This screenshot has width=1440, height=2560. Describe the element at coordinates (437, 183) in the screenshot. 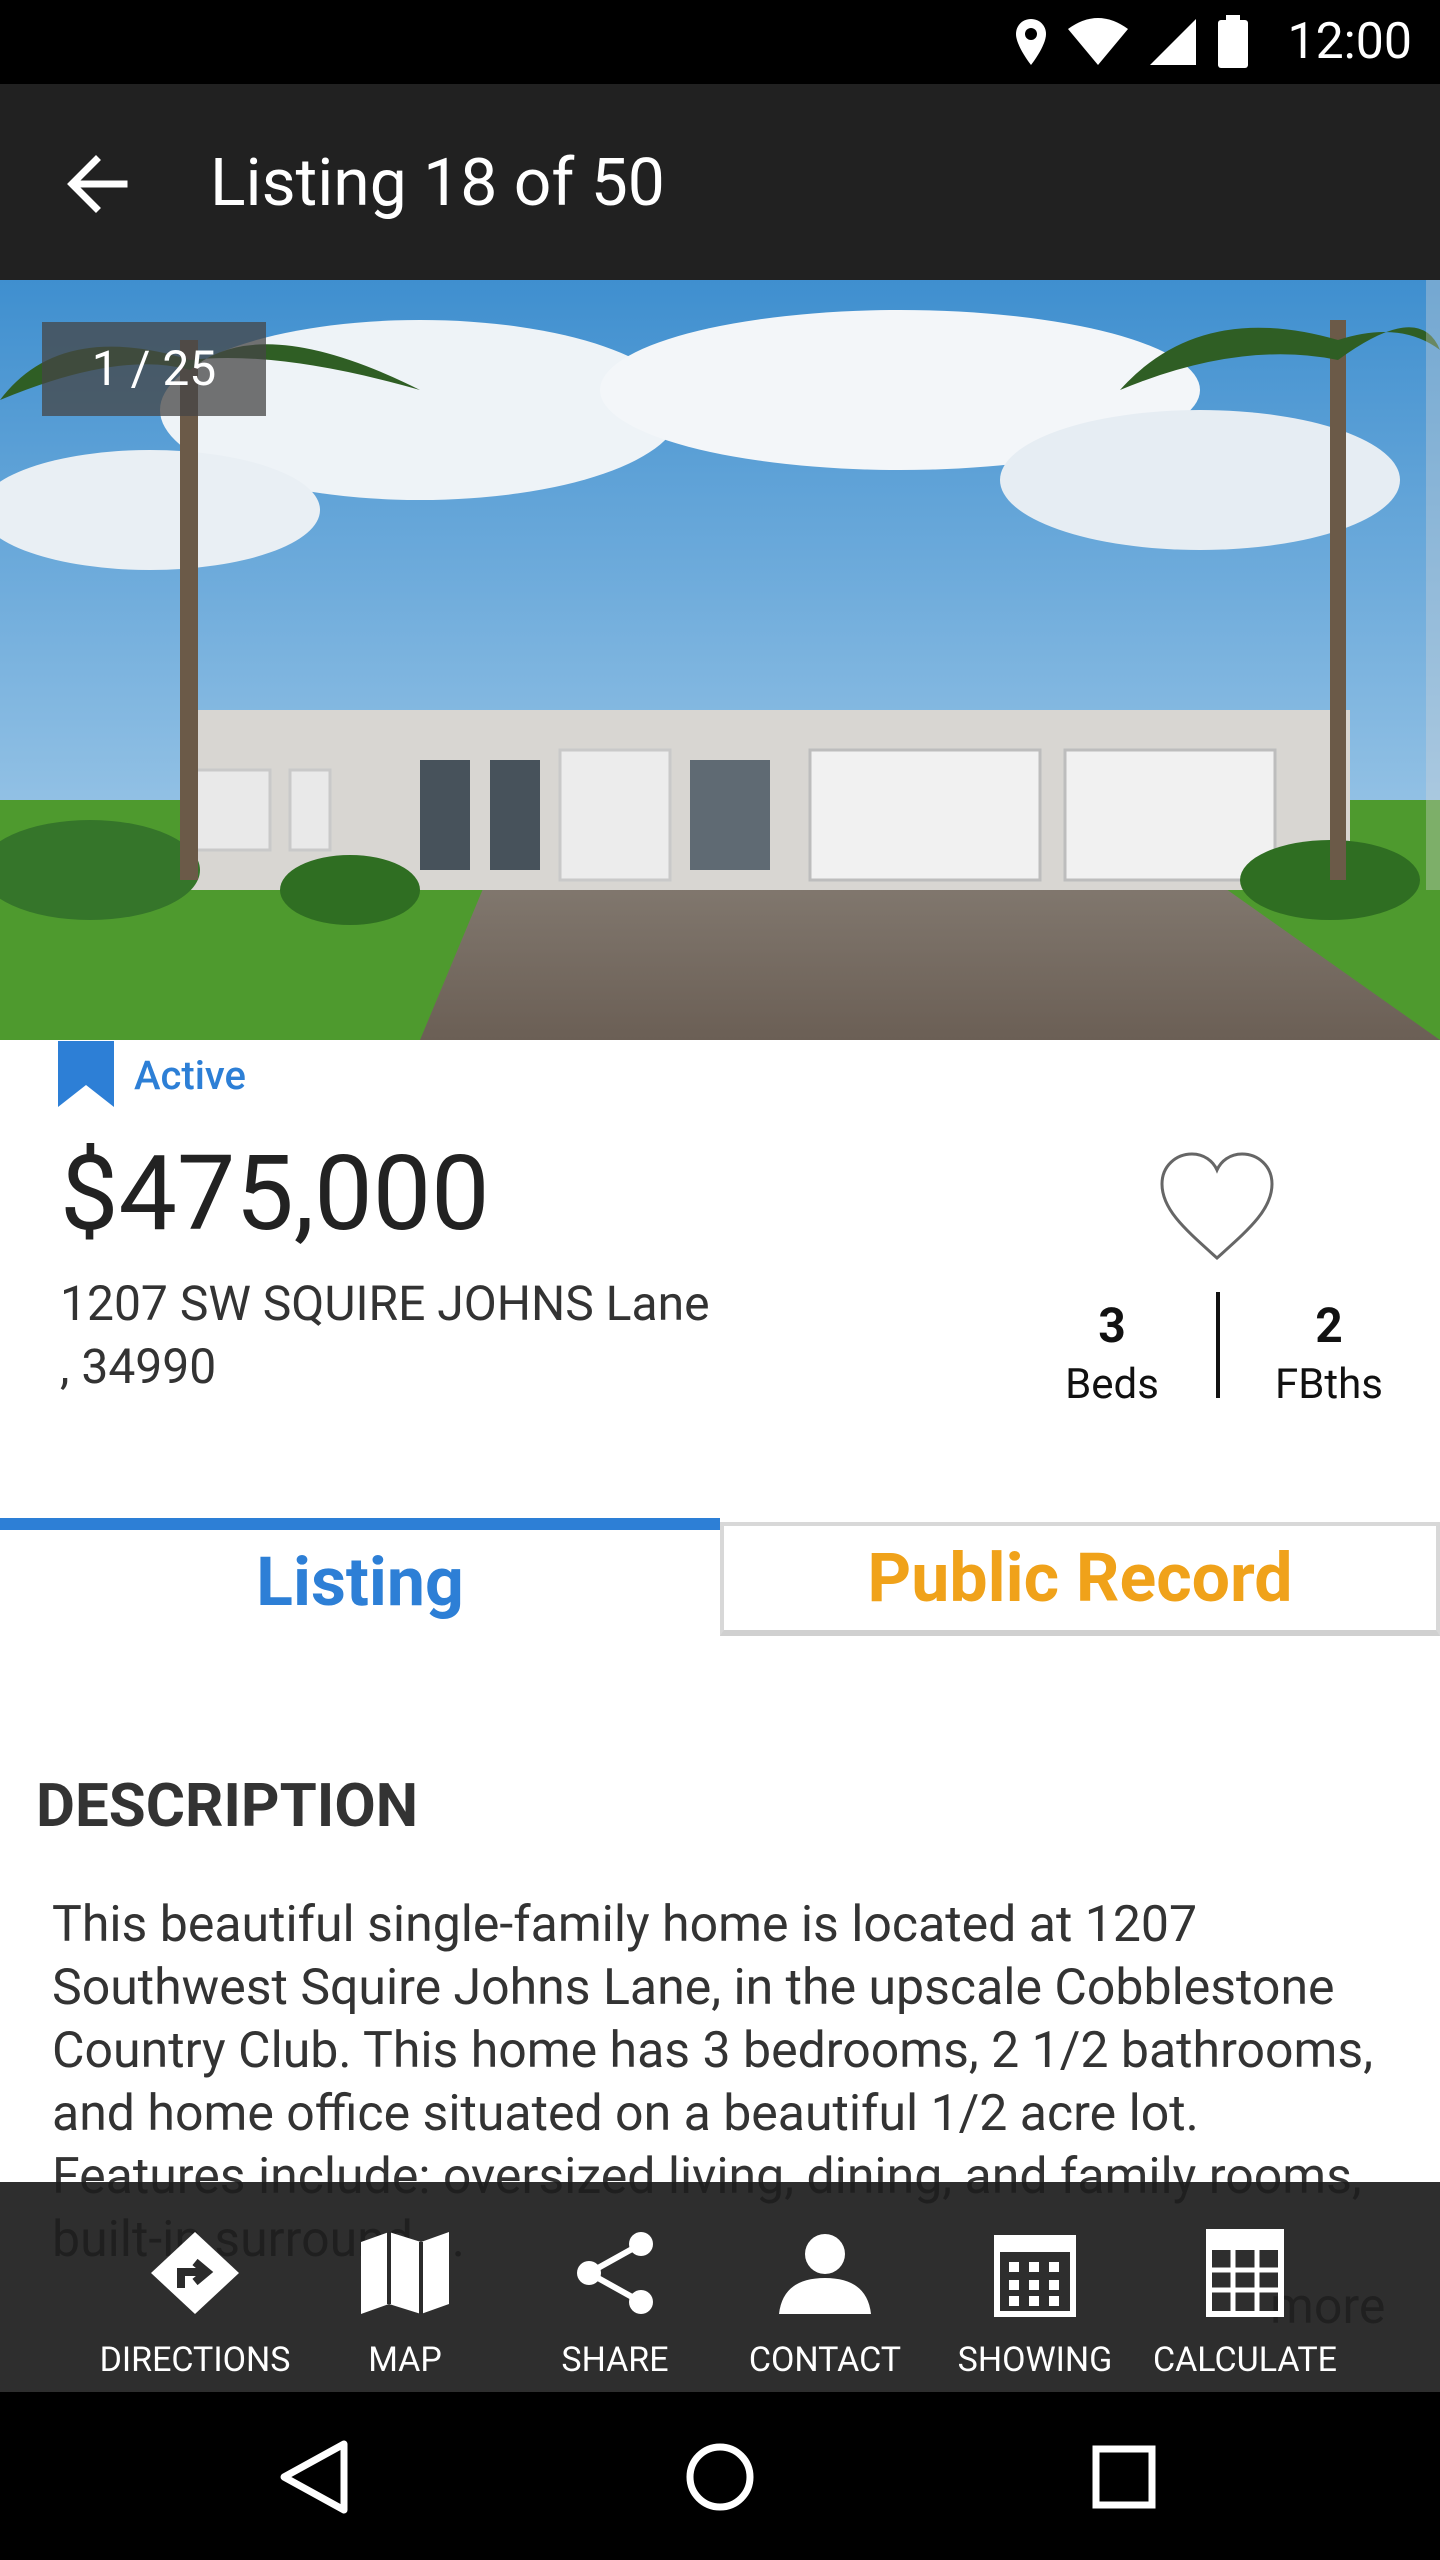

I see `page-title: Listing 18 of 50` at that location.